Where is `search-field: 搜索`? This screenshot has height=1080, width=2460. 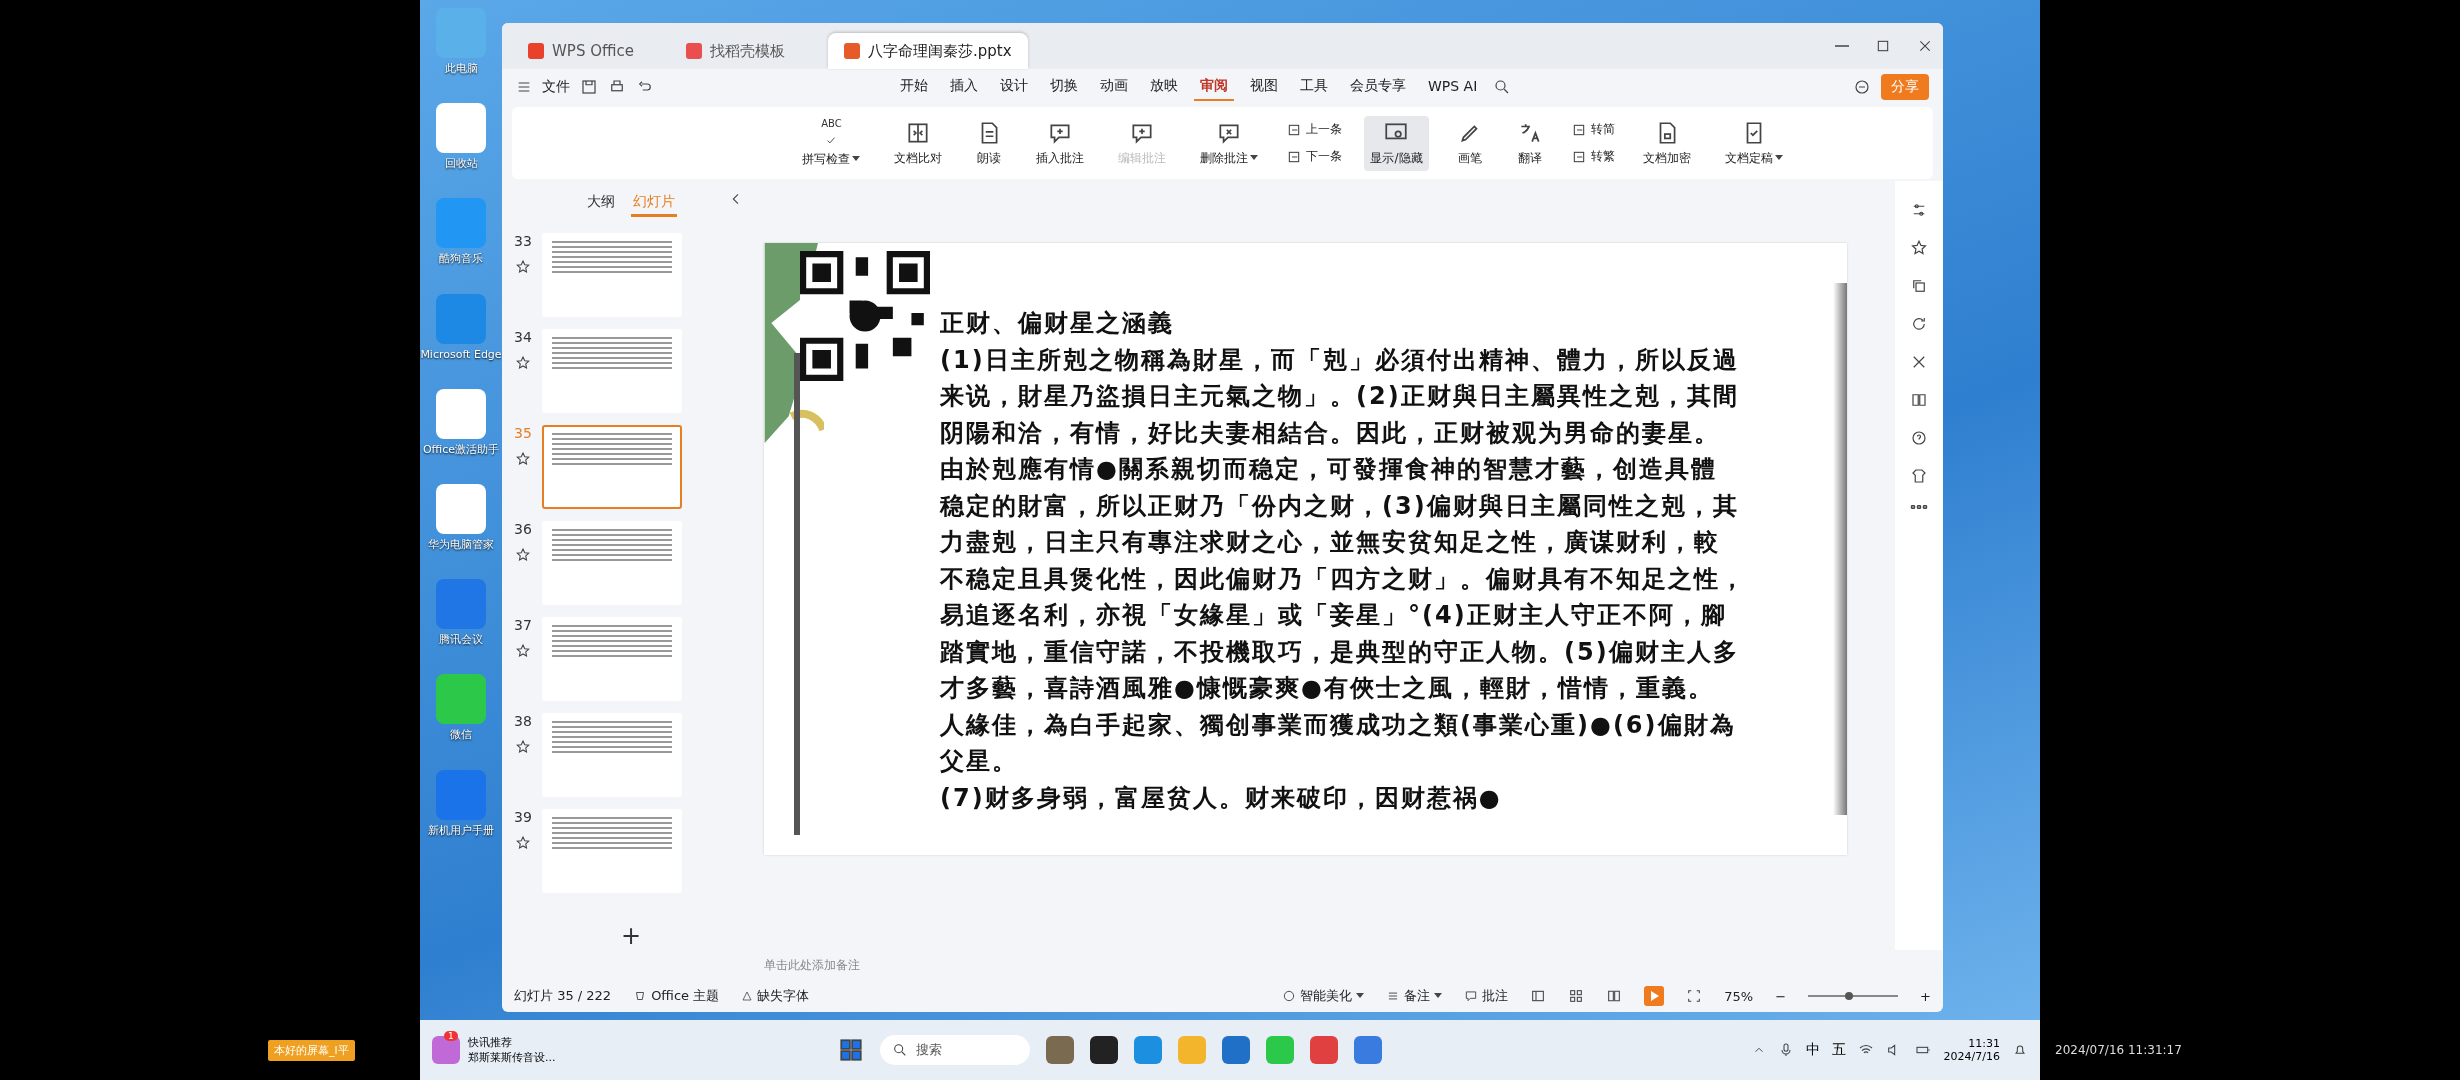
search-field: 搜索 is located at coordinates (954, 1050).